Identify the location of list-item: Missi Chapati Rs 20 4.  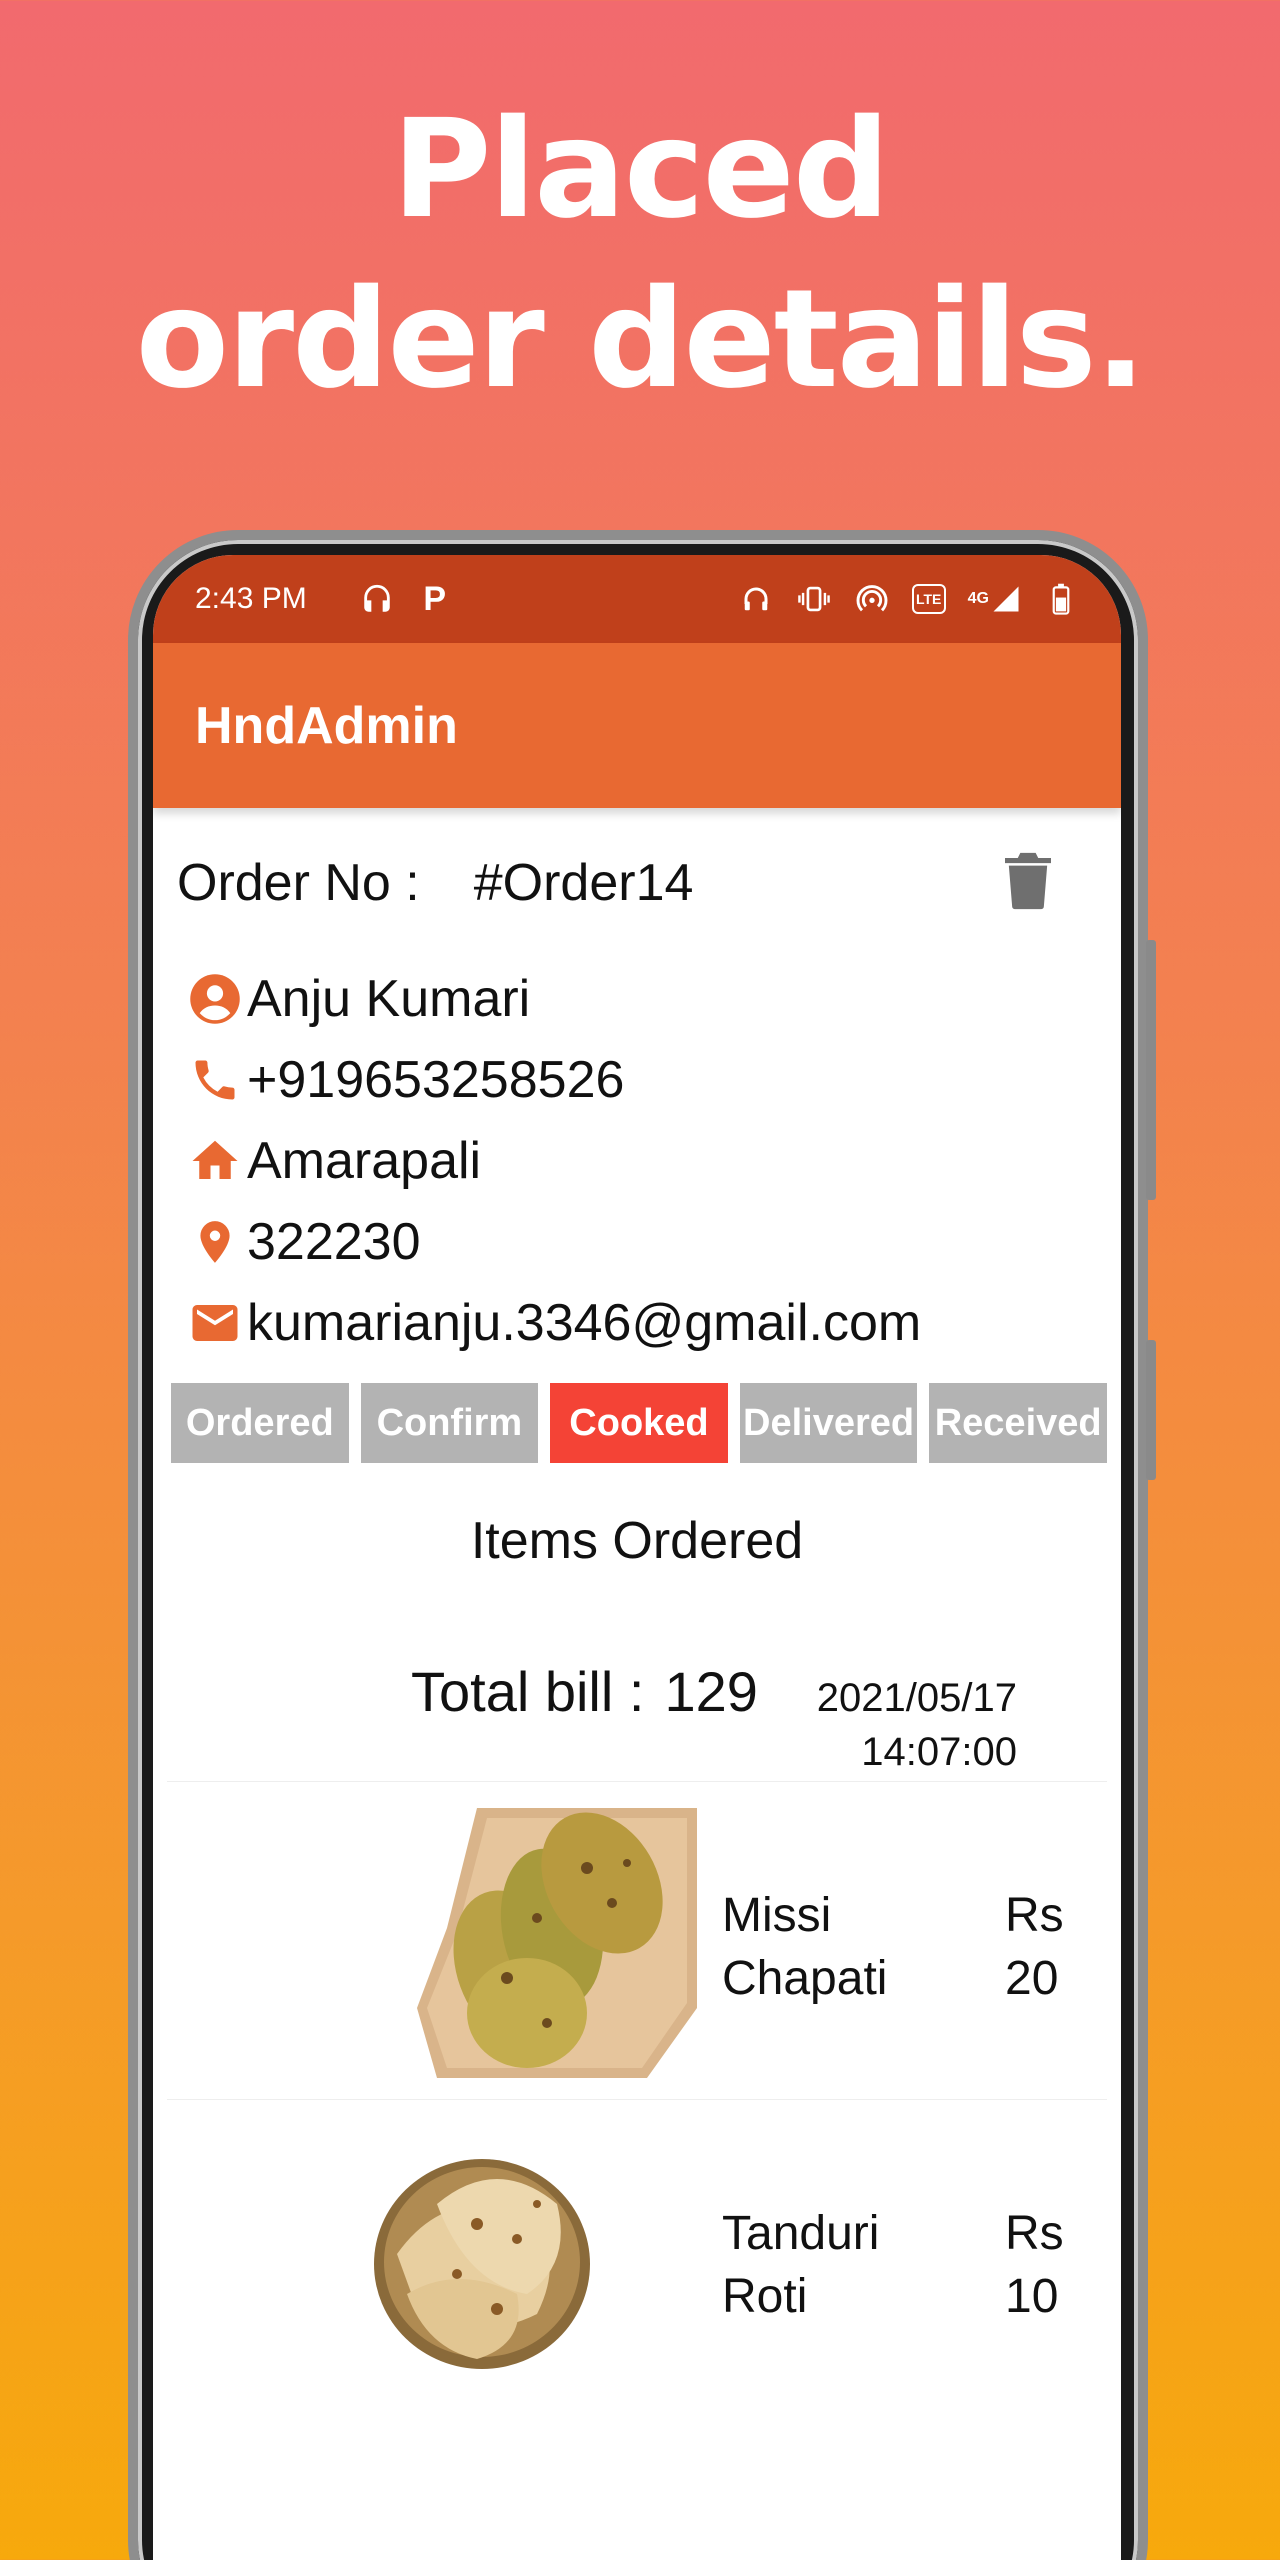
(637, 1940).